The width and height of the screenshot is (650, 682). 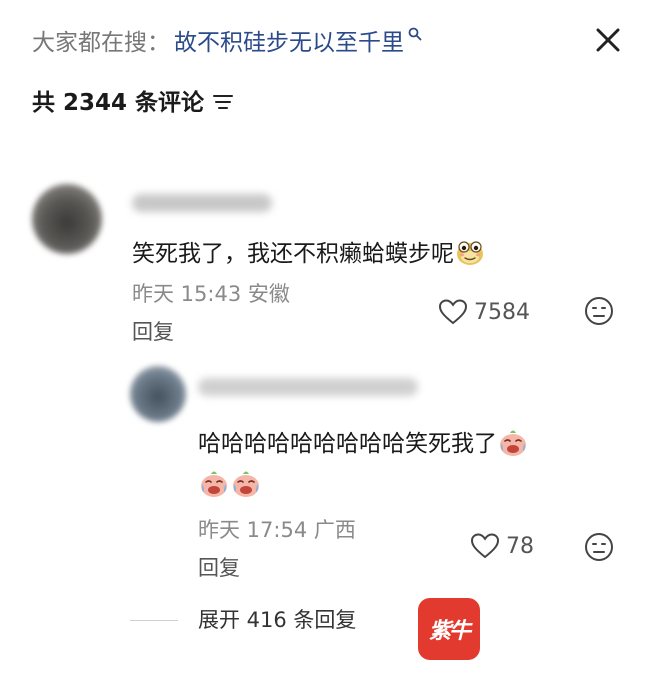 What do you see at coordinates (520, 546) in the screenshot?
I see `like-count: 78` at bounding box center [520, 546].